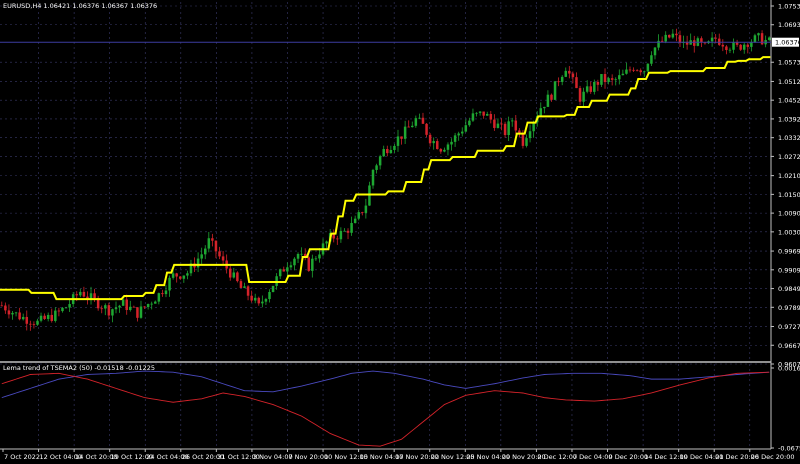  What do you see at coordinates (789, 214) in the screenshot?
I see `price-tick-label: 1.00905` at bounding box center [789, 214].